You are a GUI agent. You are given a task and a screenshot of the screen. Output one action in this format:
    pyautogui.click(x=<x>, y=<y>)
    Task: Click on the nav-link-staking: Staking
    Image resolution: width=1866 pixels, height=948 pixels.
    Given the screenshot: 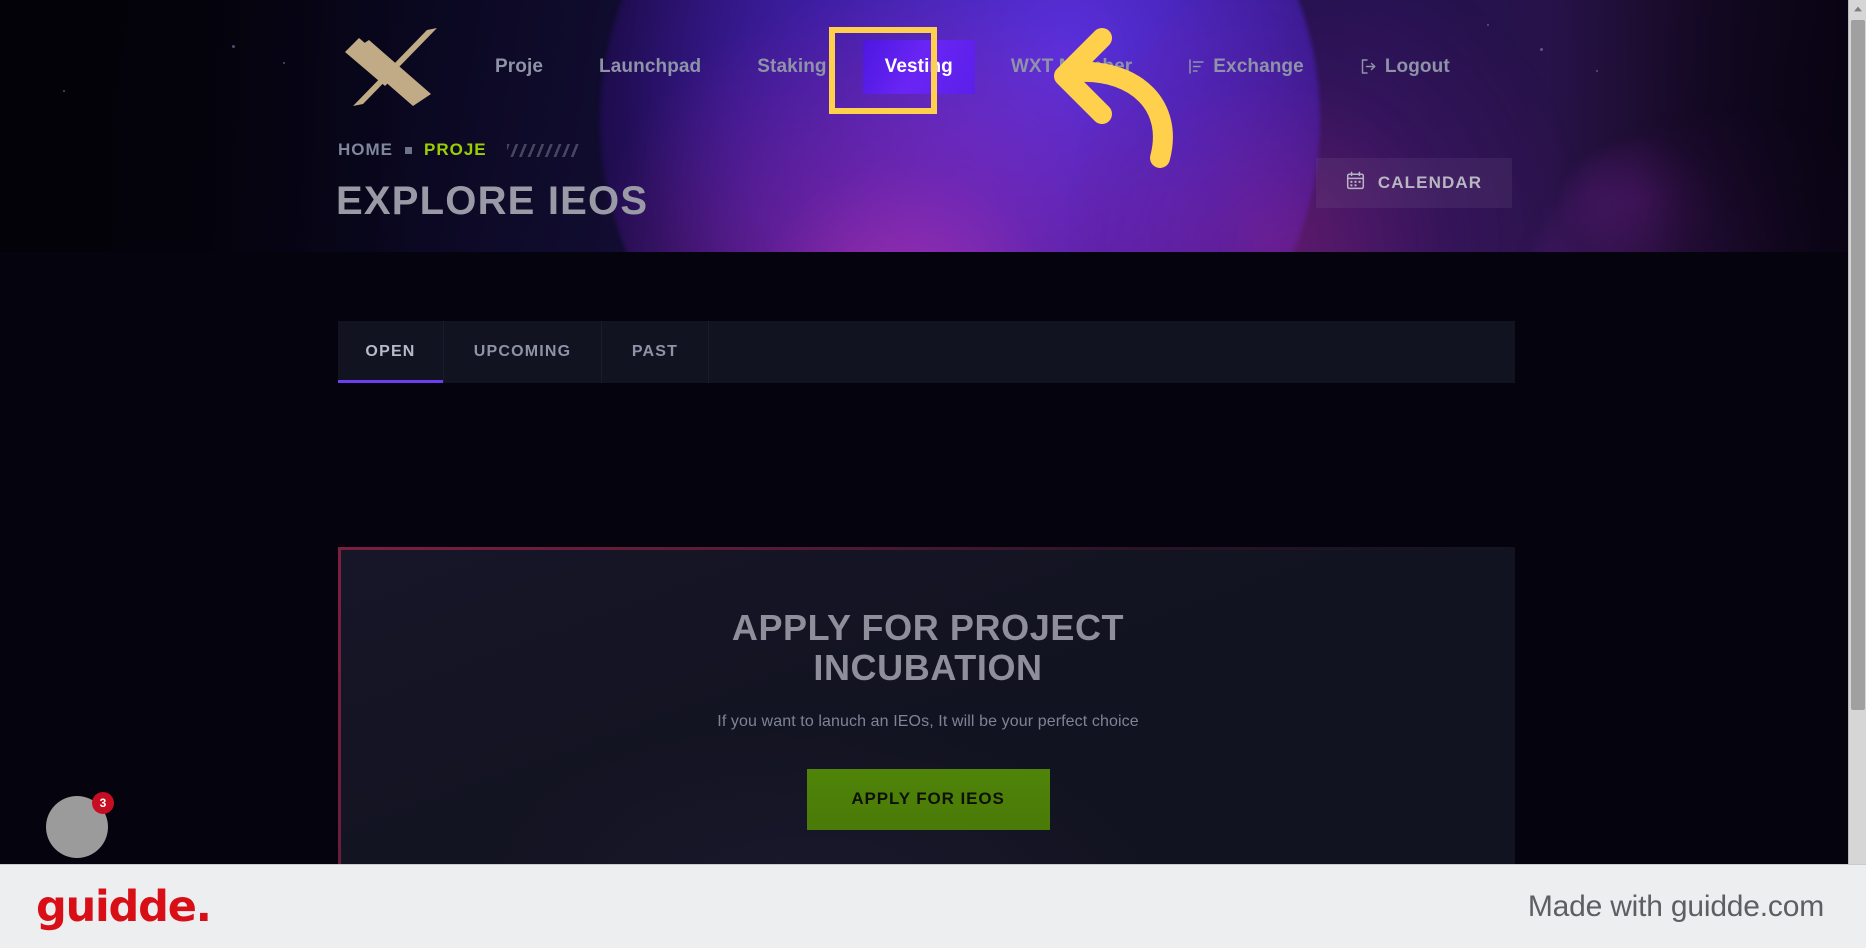 What is the action you would take?
    pyautogui.click(x=791, y=67)
    